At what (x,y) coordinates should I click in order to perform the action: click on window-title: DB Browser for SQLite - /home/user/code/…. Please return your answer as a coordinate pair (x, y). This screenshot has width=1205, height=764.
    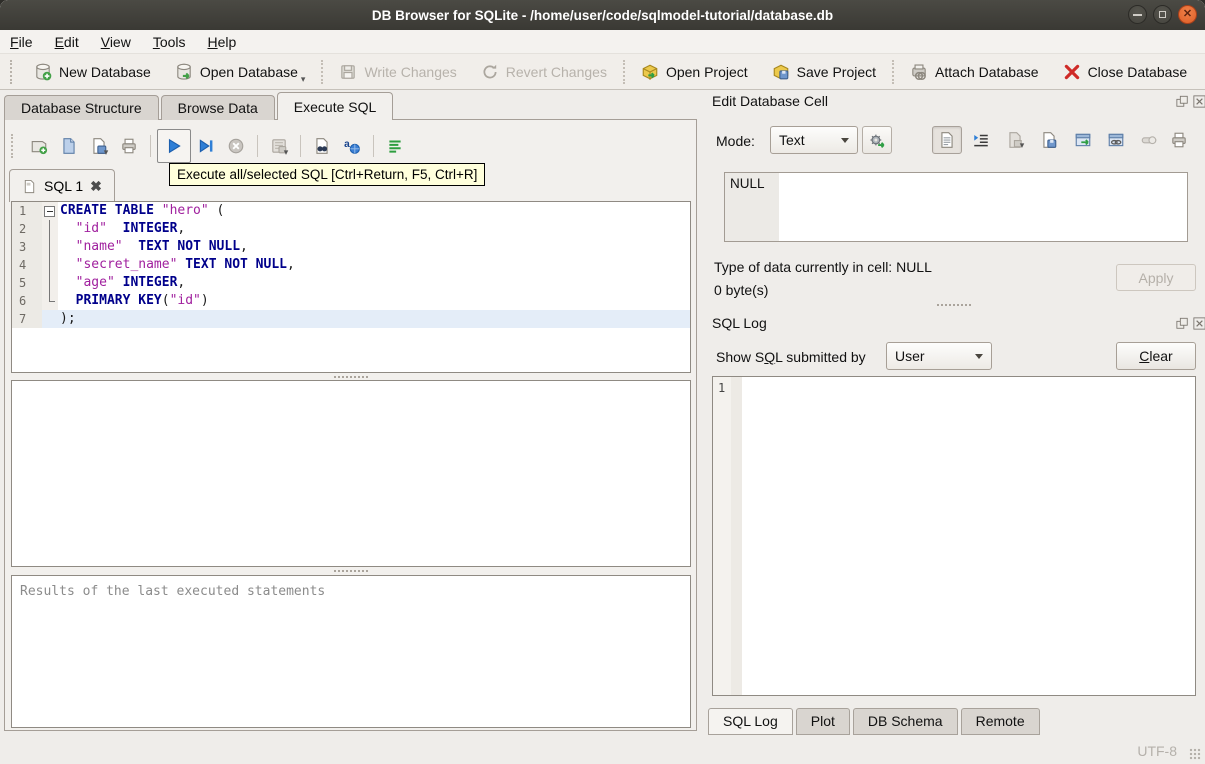
    Looking at the image, I should click on (602, 15).